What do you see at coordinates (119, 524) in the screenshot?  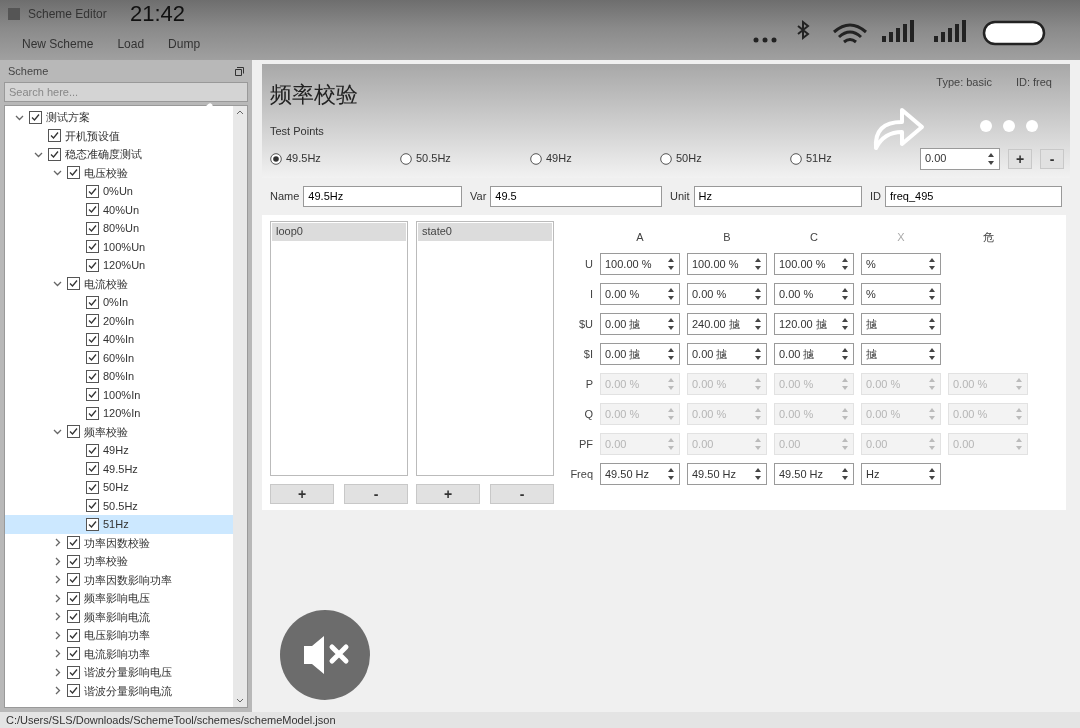 I see `tree-item: 51Hz` at bounding box center [119, 524].